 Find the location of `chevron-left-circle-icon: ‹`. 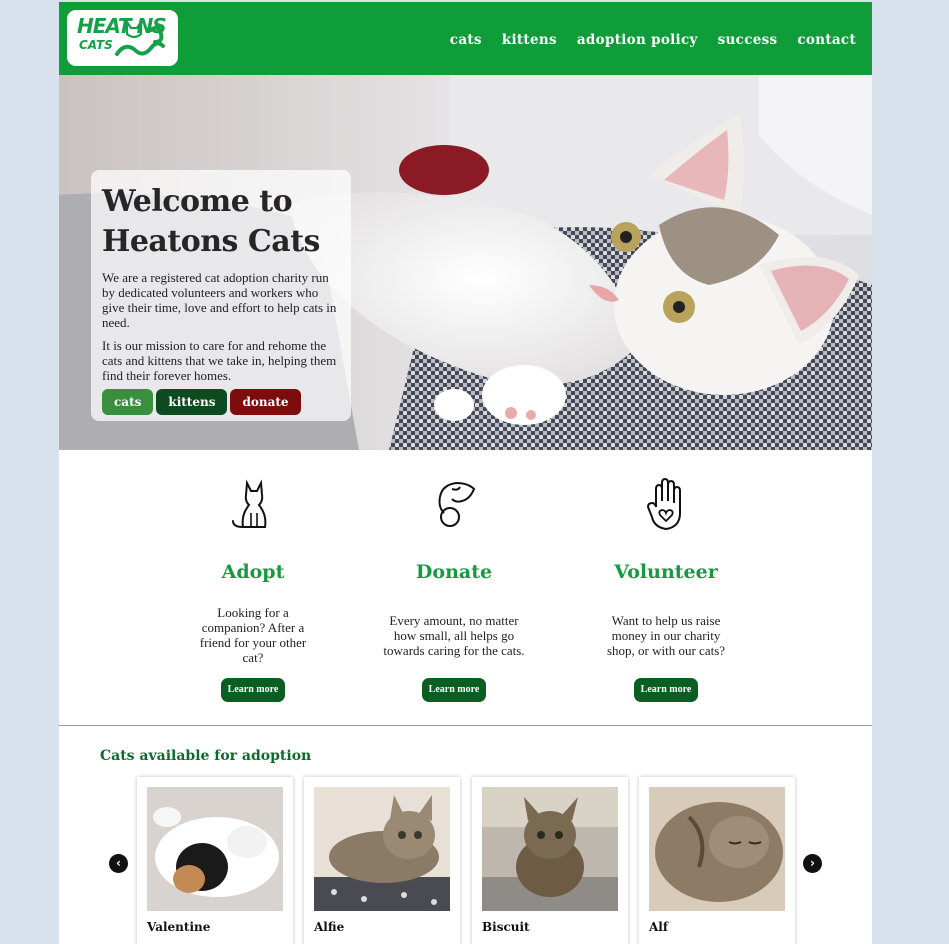

chevron-left-circle-icon: ‹ is located at coordinates (118, 863).